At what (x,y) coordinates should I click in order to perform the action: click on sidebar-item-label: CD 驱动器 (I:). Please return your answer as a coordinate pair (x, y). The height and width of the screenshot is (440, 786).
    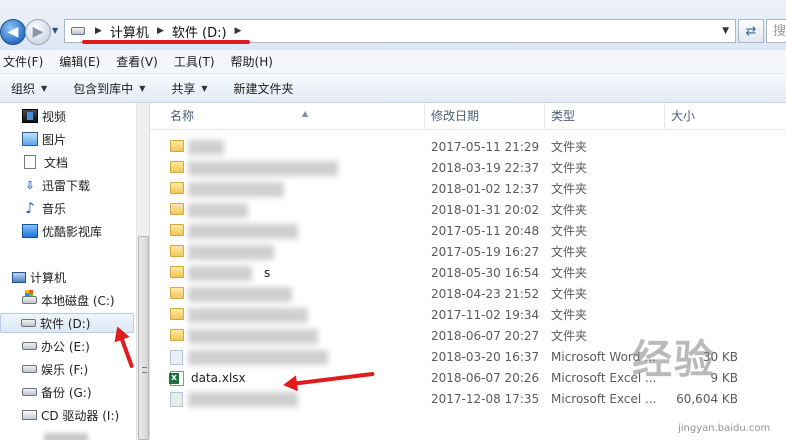
    Looking at the image, I should click on (80, 415).